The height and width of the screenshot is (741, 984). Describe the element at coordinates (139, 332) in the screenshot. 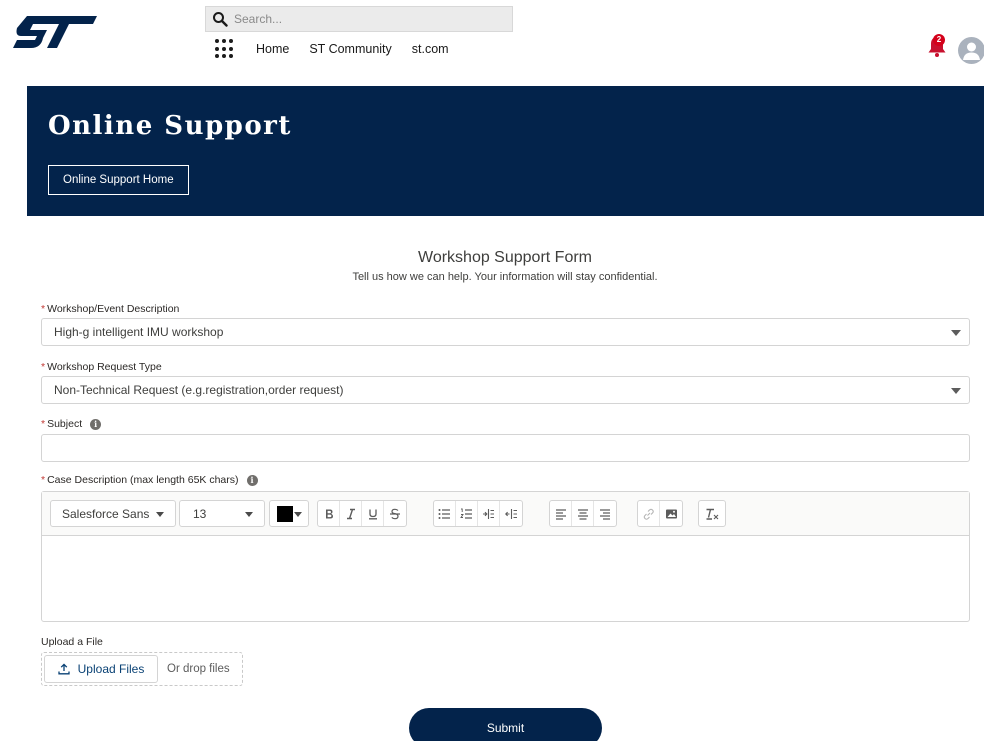

I see `workshop-select-value: High-g intelligent IMU workshop` at that location.